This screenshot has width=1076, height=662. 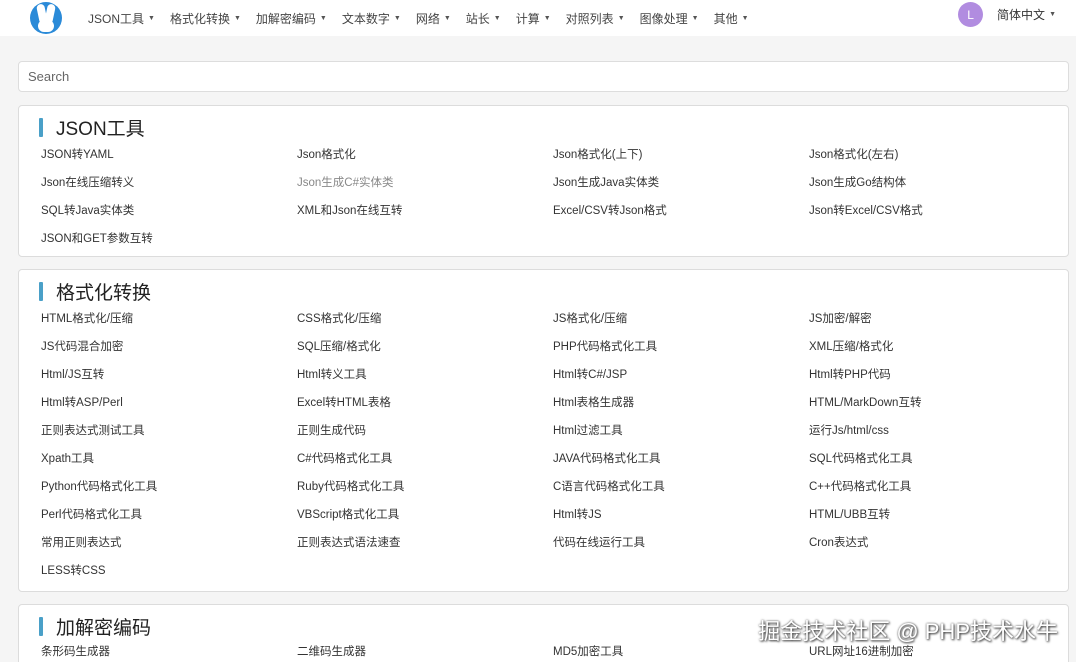 What do you see at coordinates (332, 374) in the screenshot?
I see `tool-link: Html转义工具` at bounding box center [332, 374].